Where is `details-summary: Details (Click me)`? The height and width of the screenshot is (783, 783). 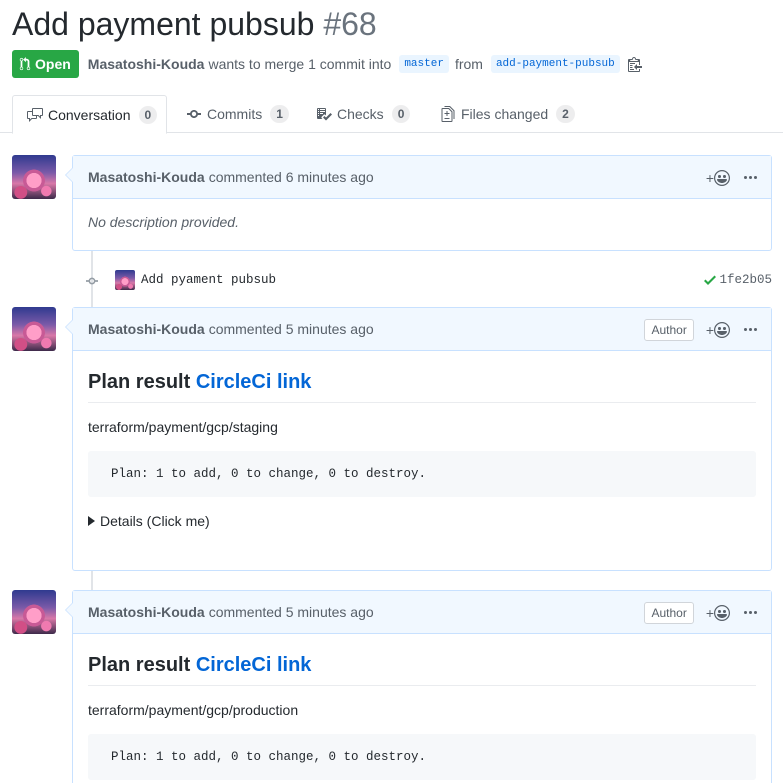 details-summary: Details (Click me) is located at coordinates (155, 521).